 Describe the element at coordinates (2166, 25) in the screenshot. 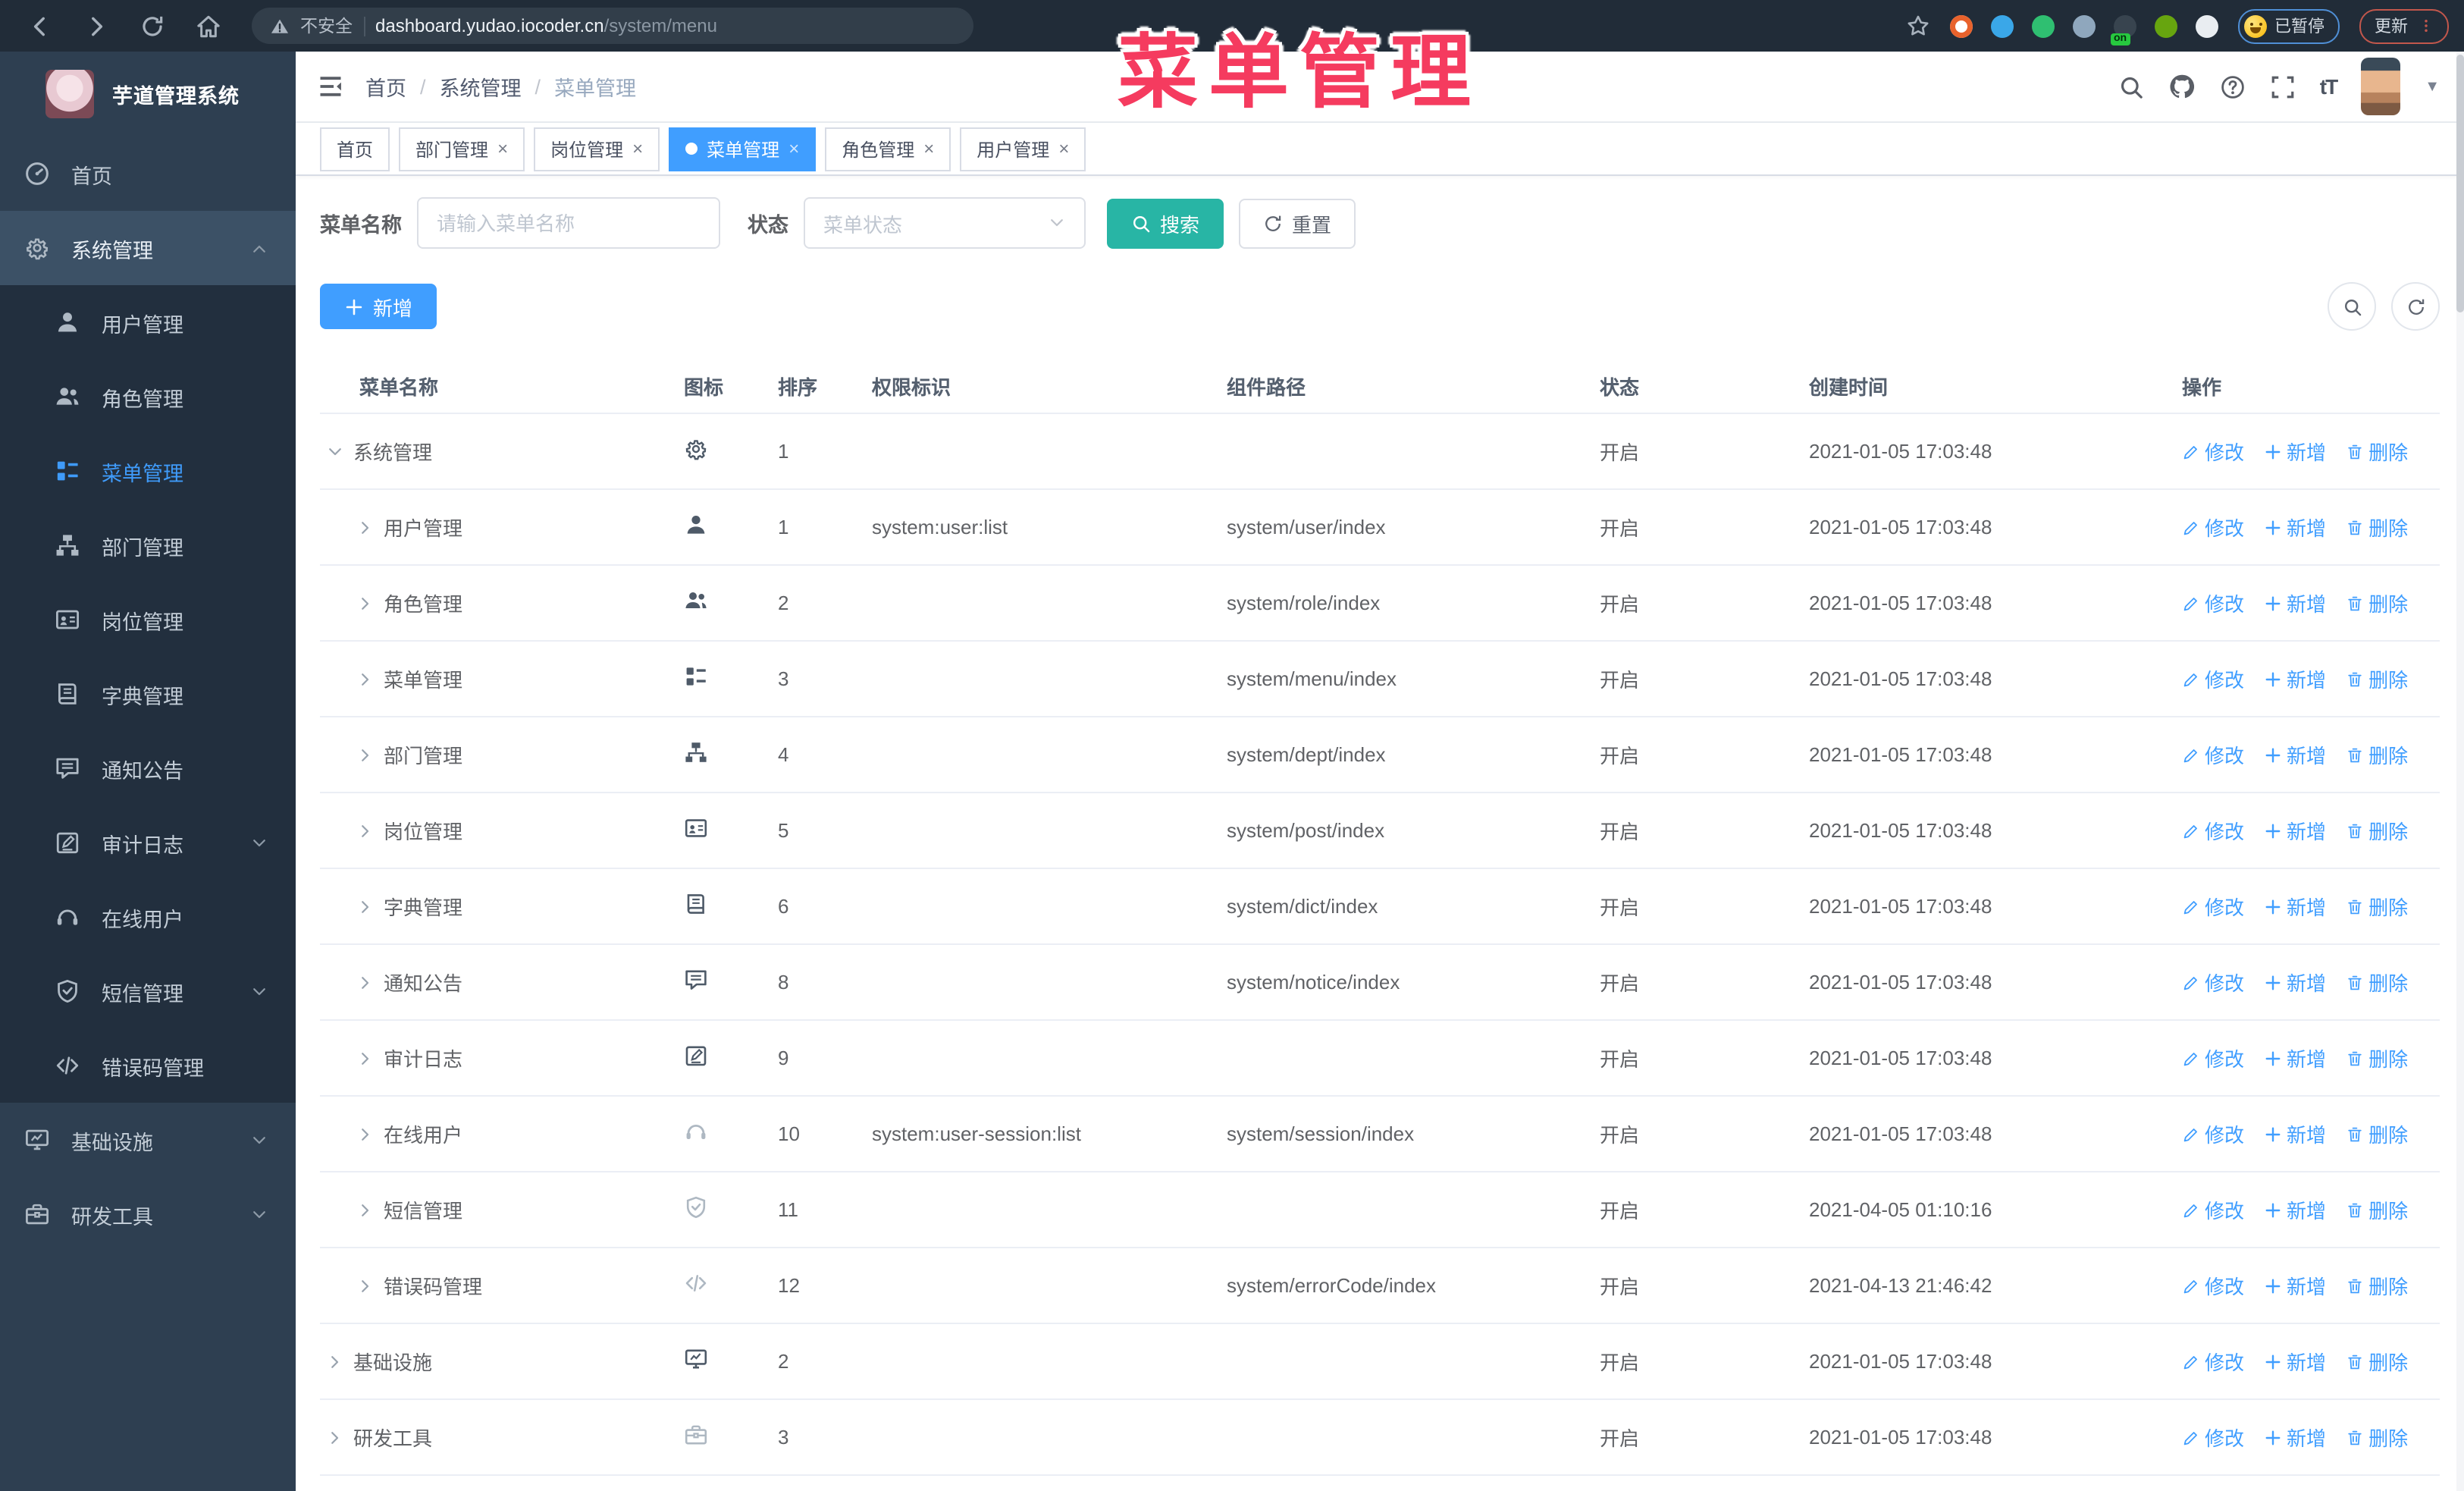

I see `ext-green-frog-icon` at that location.